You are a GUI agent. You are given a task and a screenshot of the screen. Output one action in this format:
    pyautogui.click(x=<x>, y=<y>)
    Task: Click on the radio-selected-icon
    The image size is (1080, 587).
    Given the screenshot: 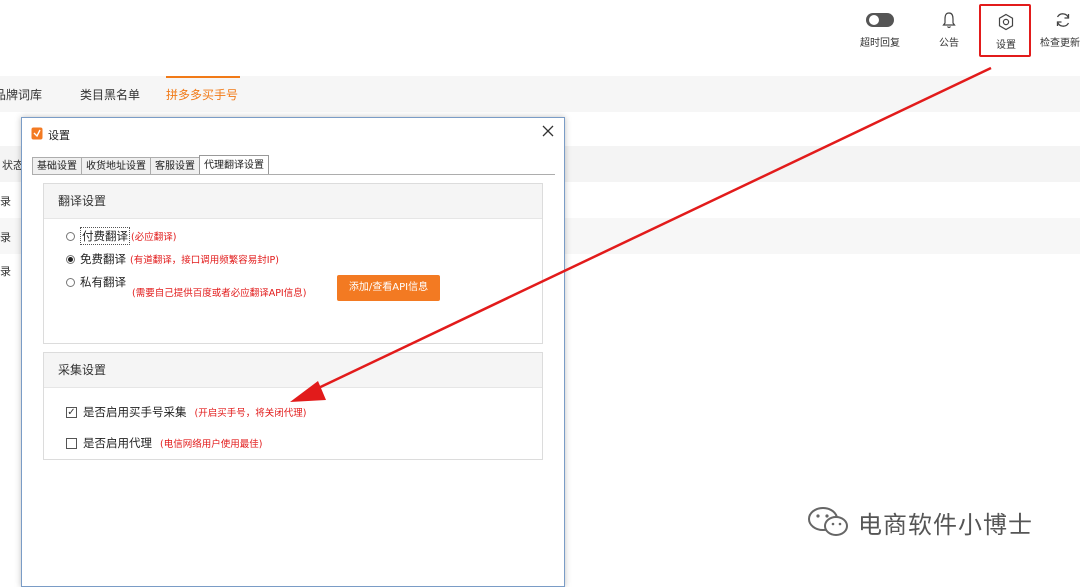 What is the action you would take?
    pyautogui.click(x=70, y=259)
    